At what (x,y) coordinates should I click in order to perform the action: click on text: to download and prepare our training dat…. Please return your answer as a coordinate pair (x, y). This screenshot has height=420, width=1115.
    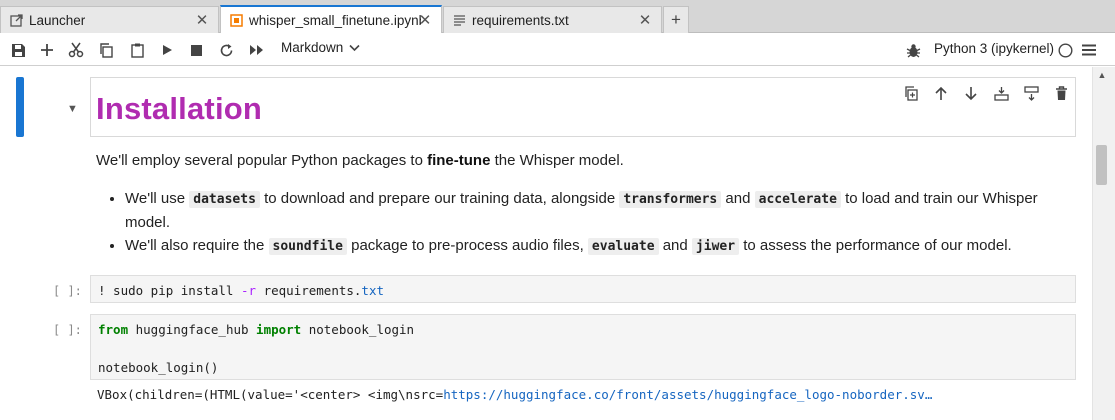
    Looking at the image, I should click on (439, 198).